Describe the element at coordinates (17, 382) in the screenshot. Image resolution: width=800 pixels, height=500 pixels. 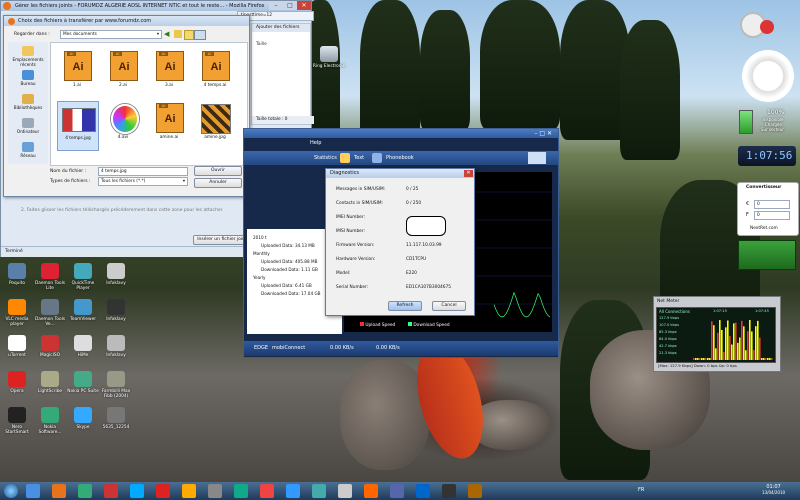
I see `desktop-icon: Opera` at that location.